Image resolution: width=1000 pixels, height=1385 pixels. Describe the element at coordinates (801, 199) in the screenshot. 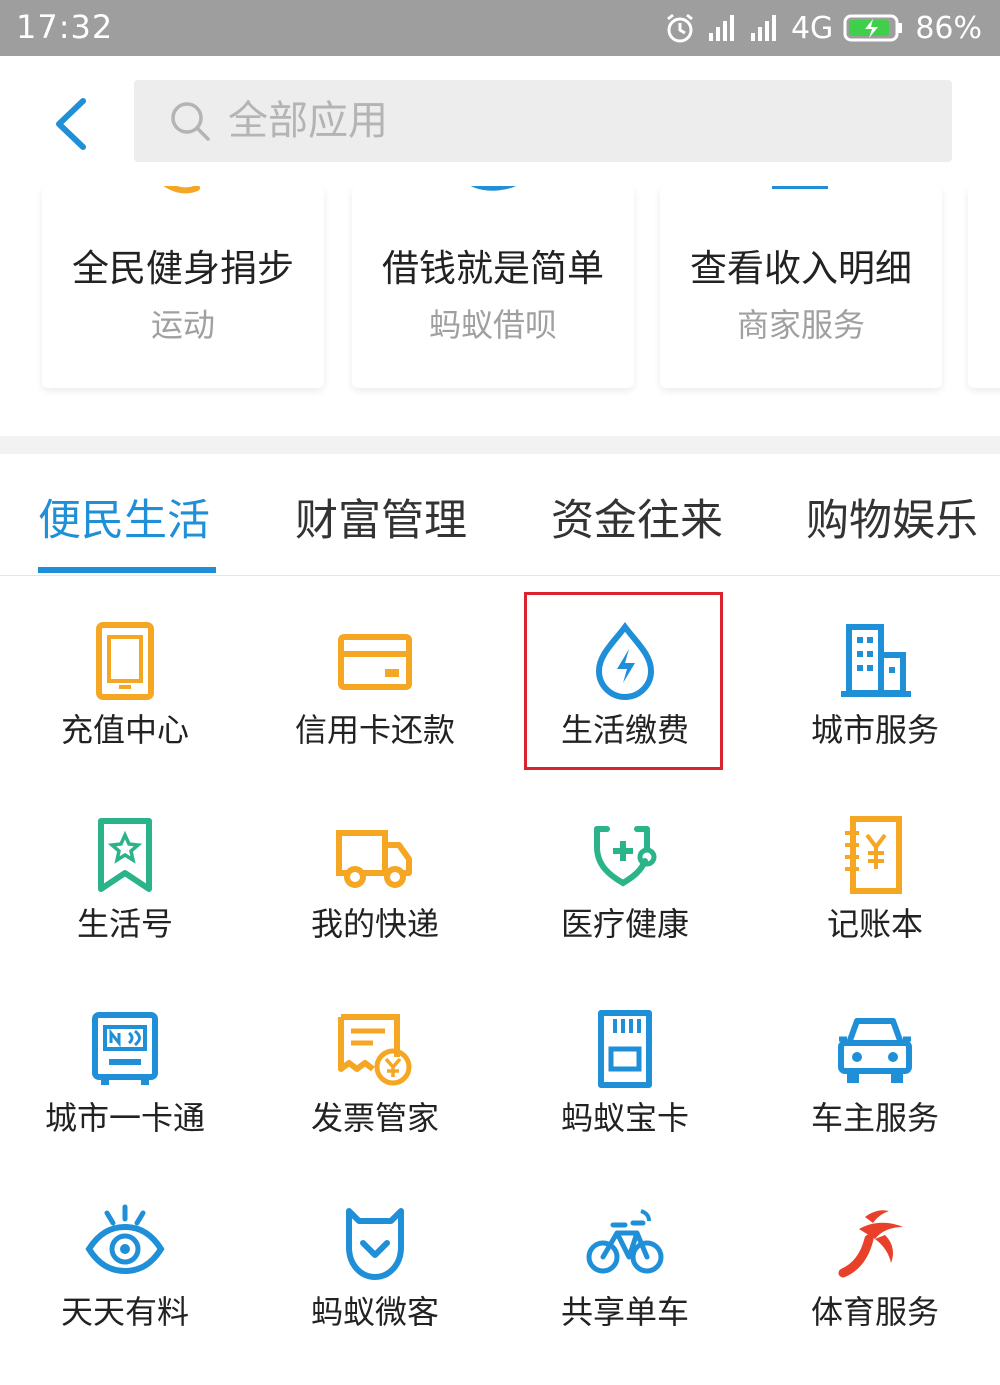

I see `receipt-icon` at that location.